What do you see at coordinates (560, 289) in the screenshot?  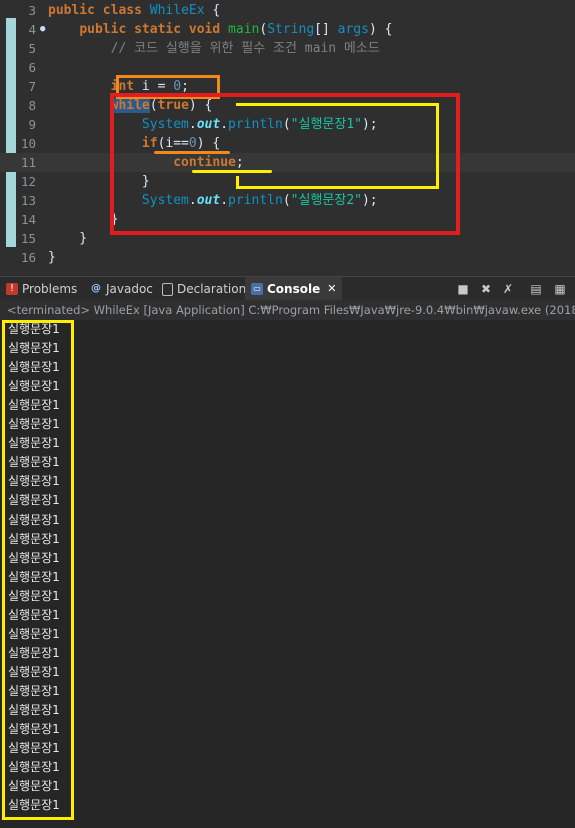 I see `word-wrap-icon: ▦` at bounding box center [560, 289].